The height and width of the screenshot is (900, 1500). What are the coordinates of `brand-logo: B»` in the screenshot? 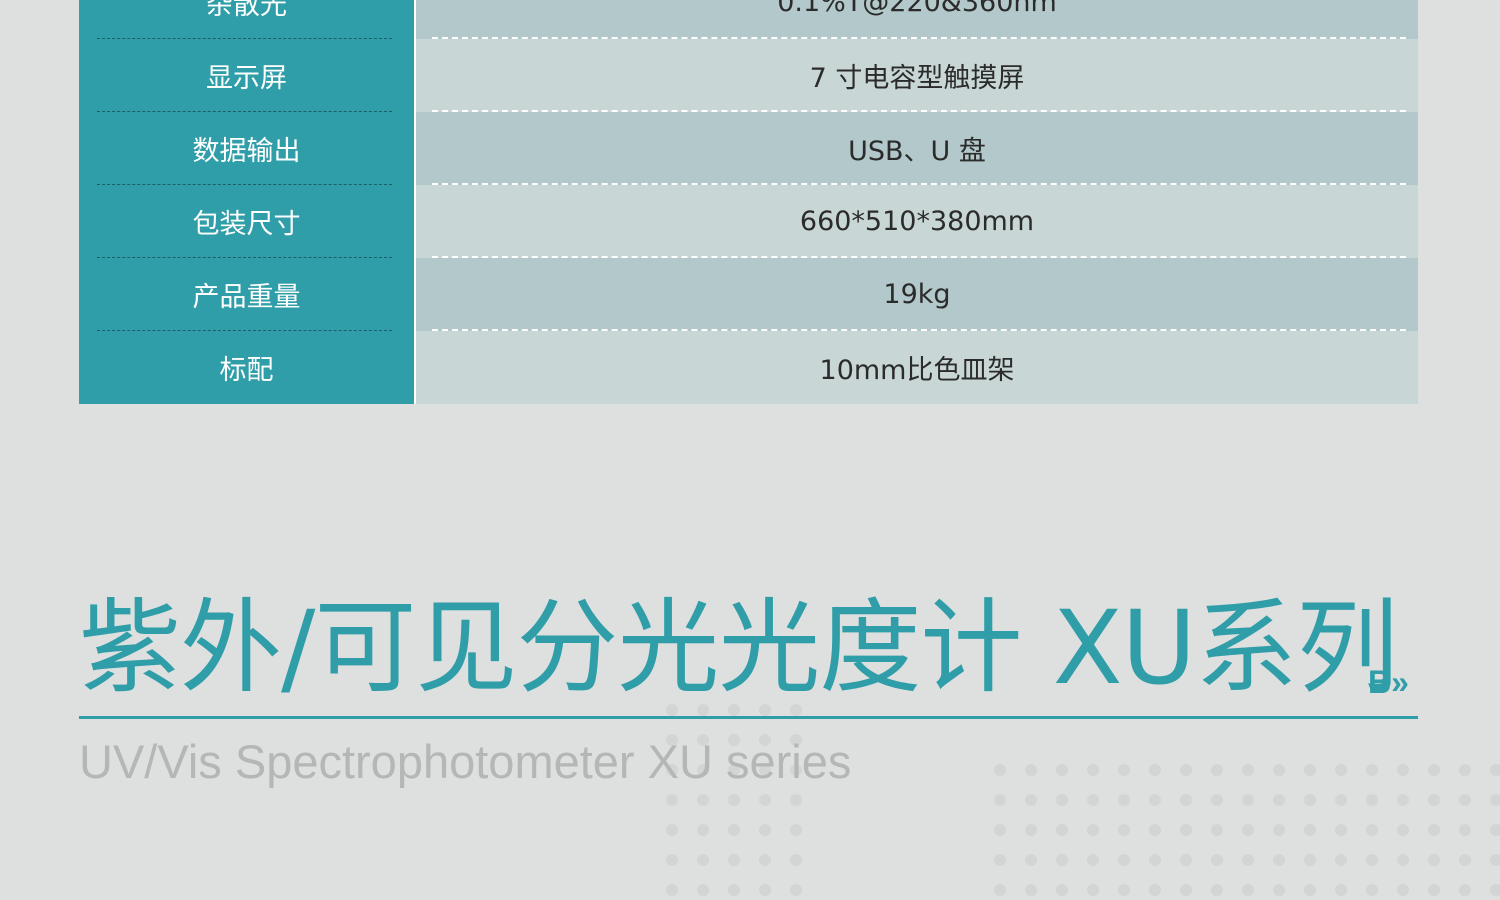 It's located at (1388, 682).